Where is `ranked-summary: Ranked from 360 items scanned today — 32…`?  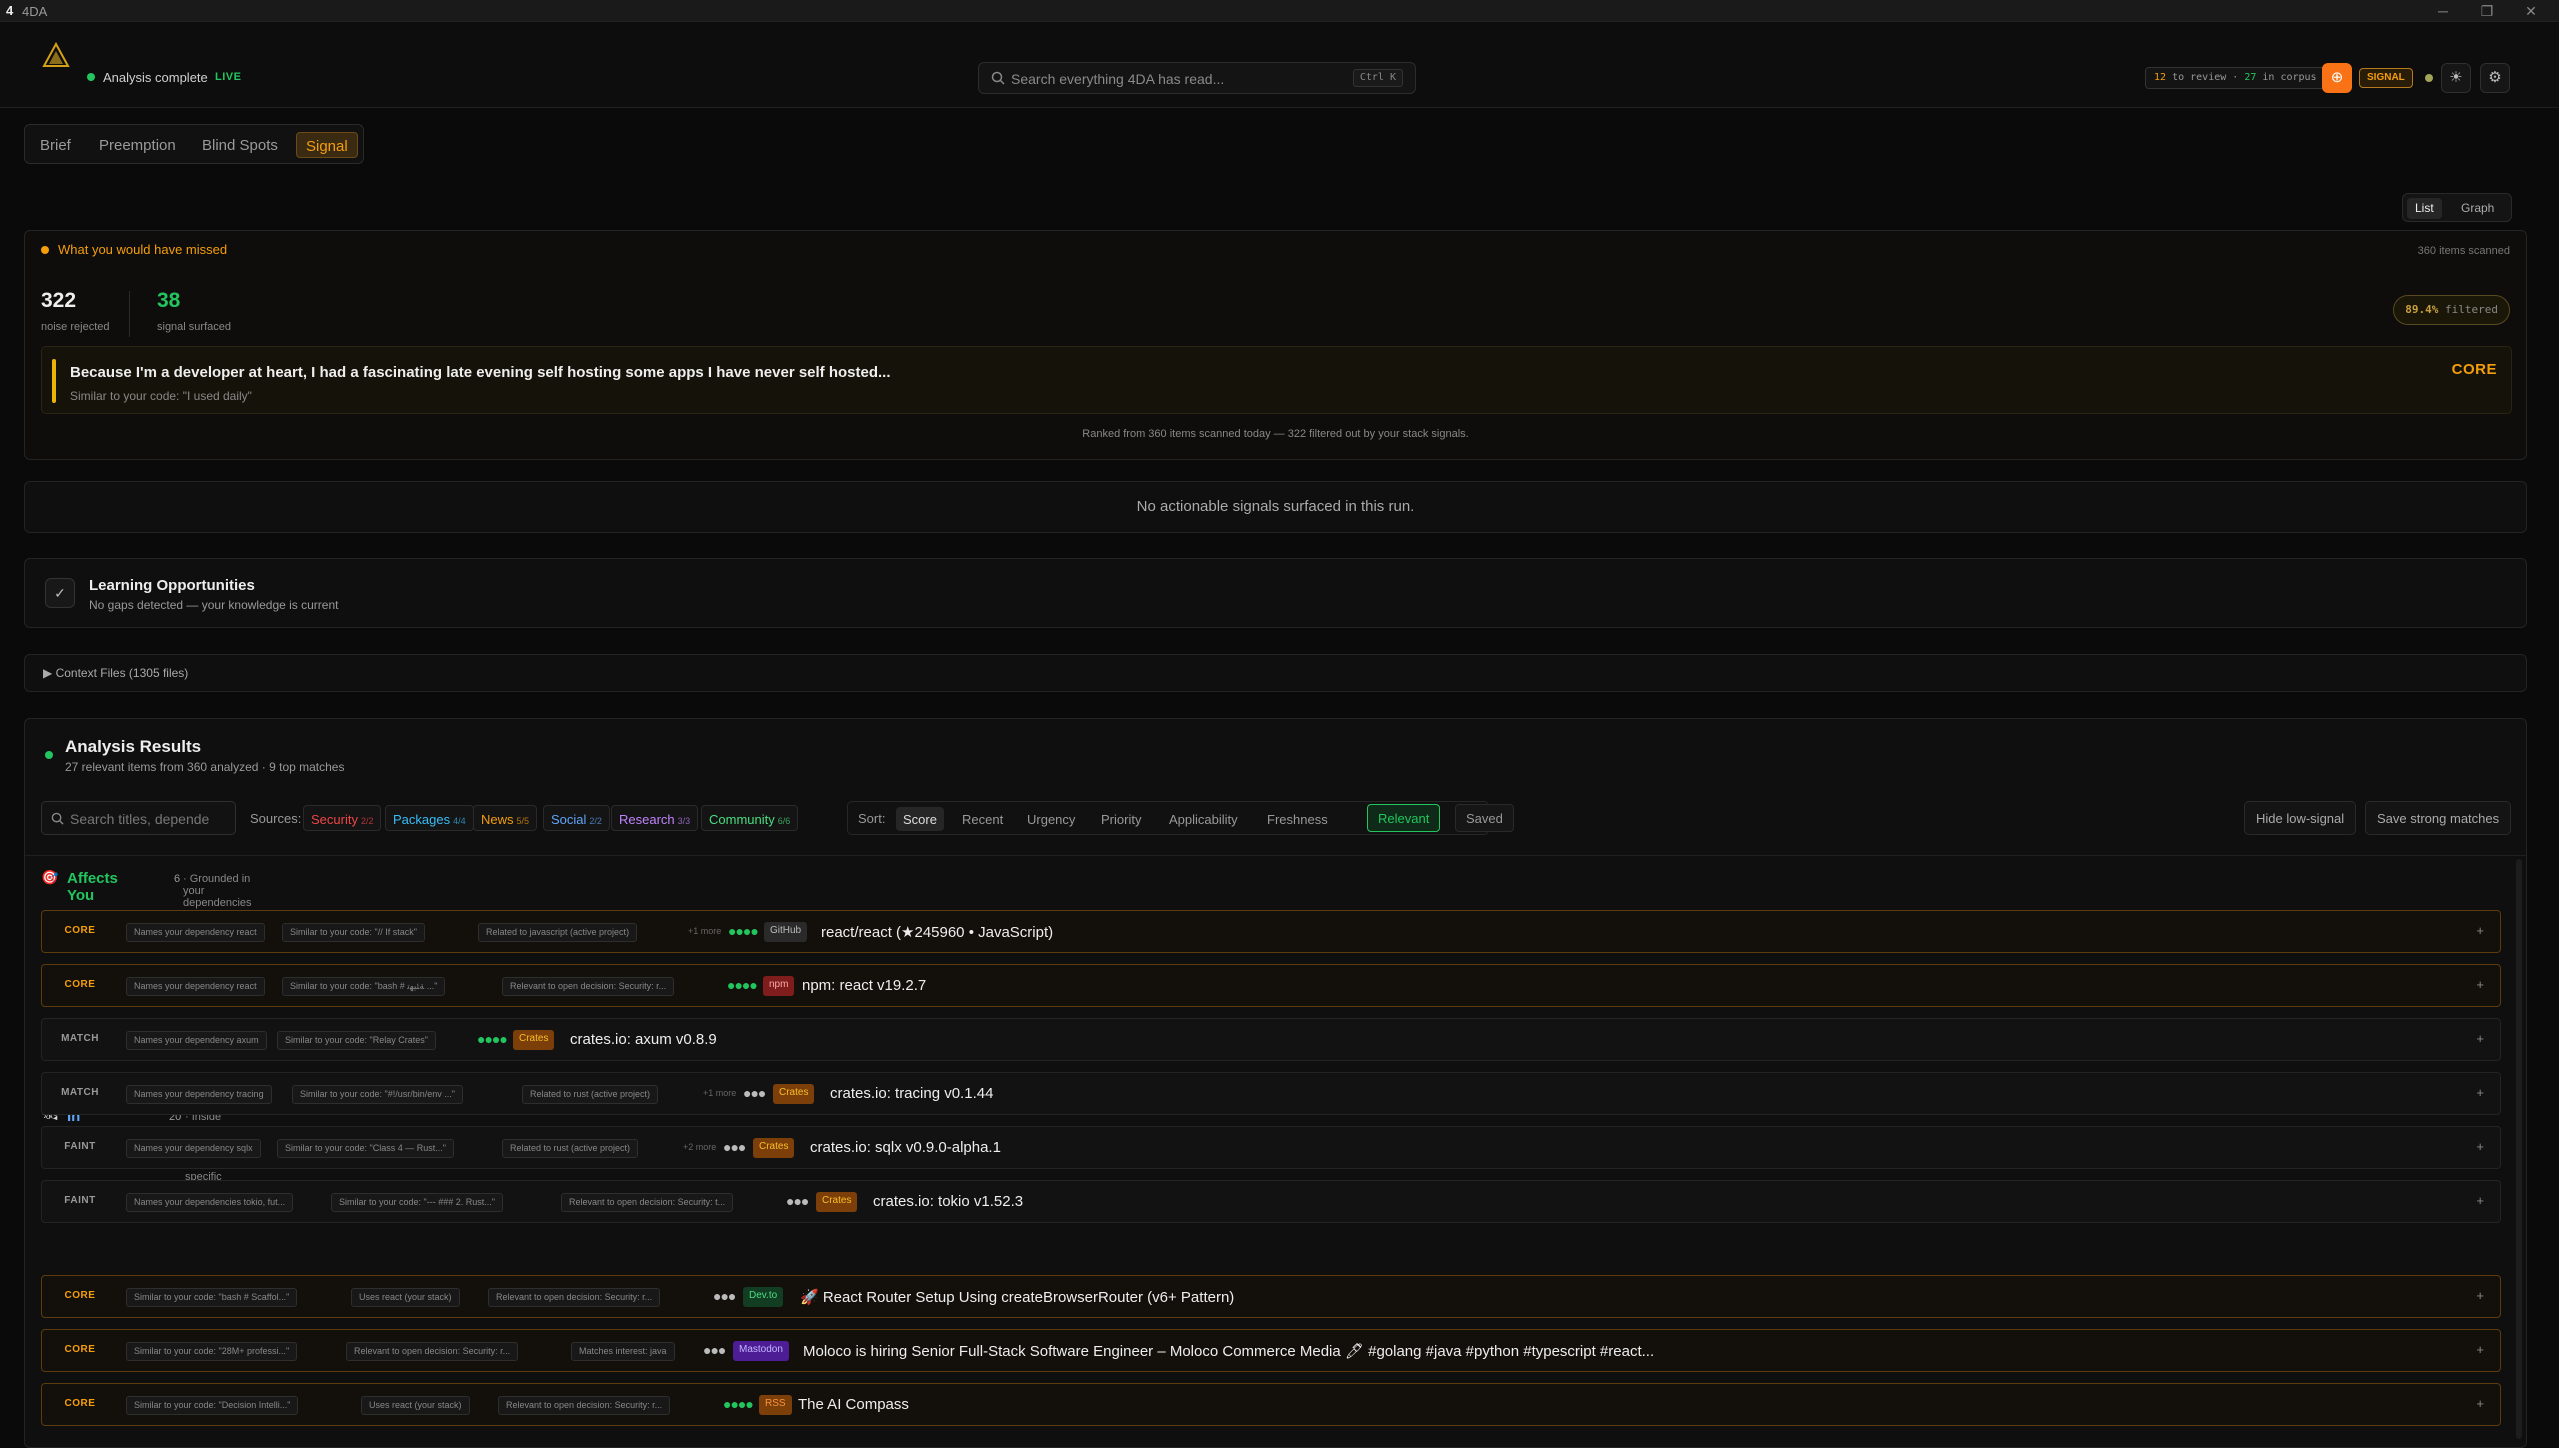
ranked-summary: Ranked from 360 items scanned today — 32… is located at coordinates (1275, 434).